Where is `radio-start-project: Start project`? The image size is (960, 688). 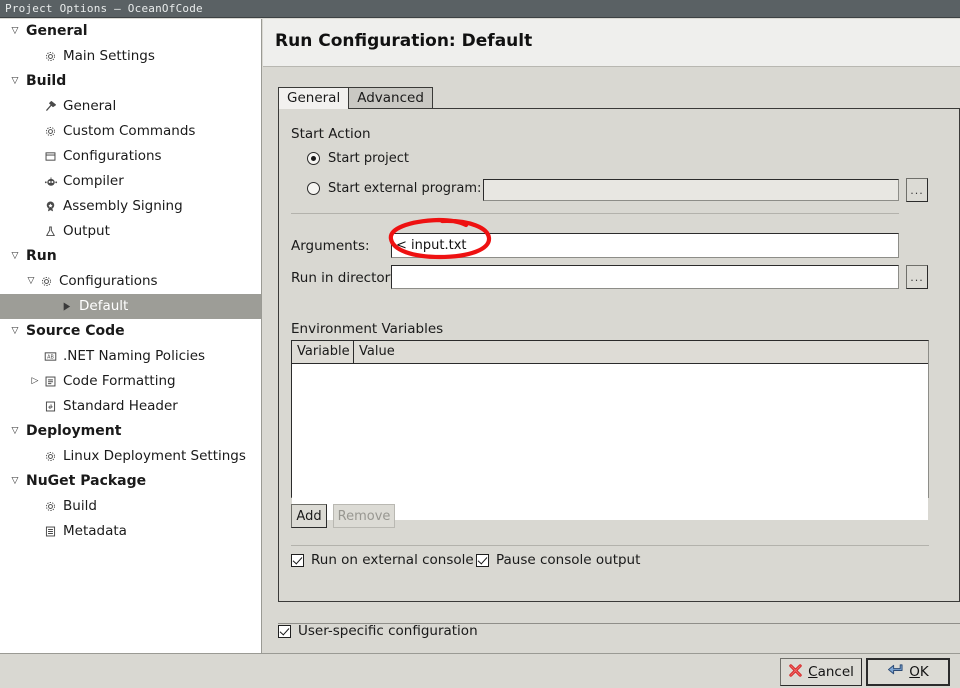
radio-start-project: Start project is located at coordinates (358, 158).